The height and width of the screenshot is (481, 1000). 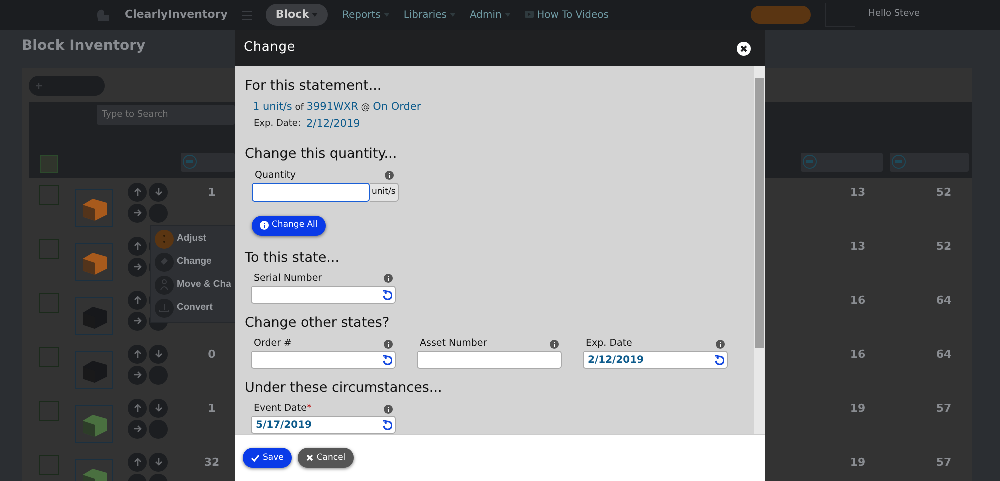 What do you see at coordinates (272, 106) in the screenshot?
I see `quantity-link: 1 unit/s` at bounding box center [272, 106].